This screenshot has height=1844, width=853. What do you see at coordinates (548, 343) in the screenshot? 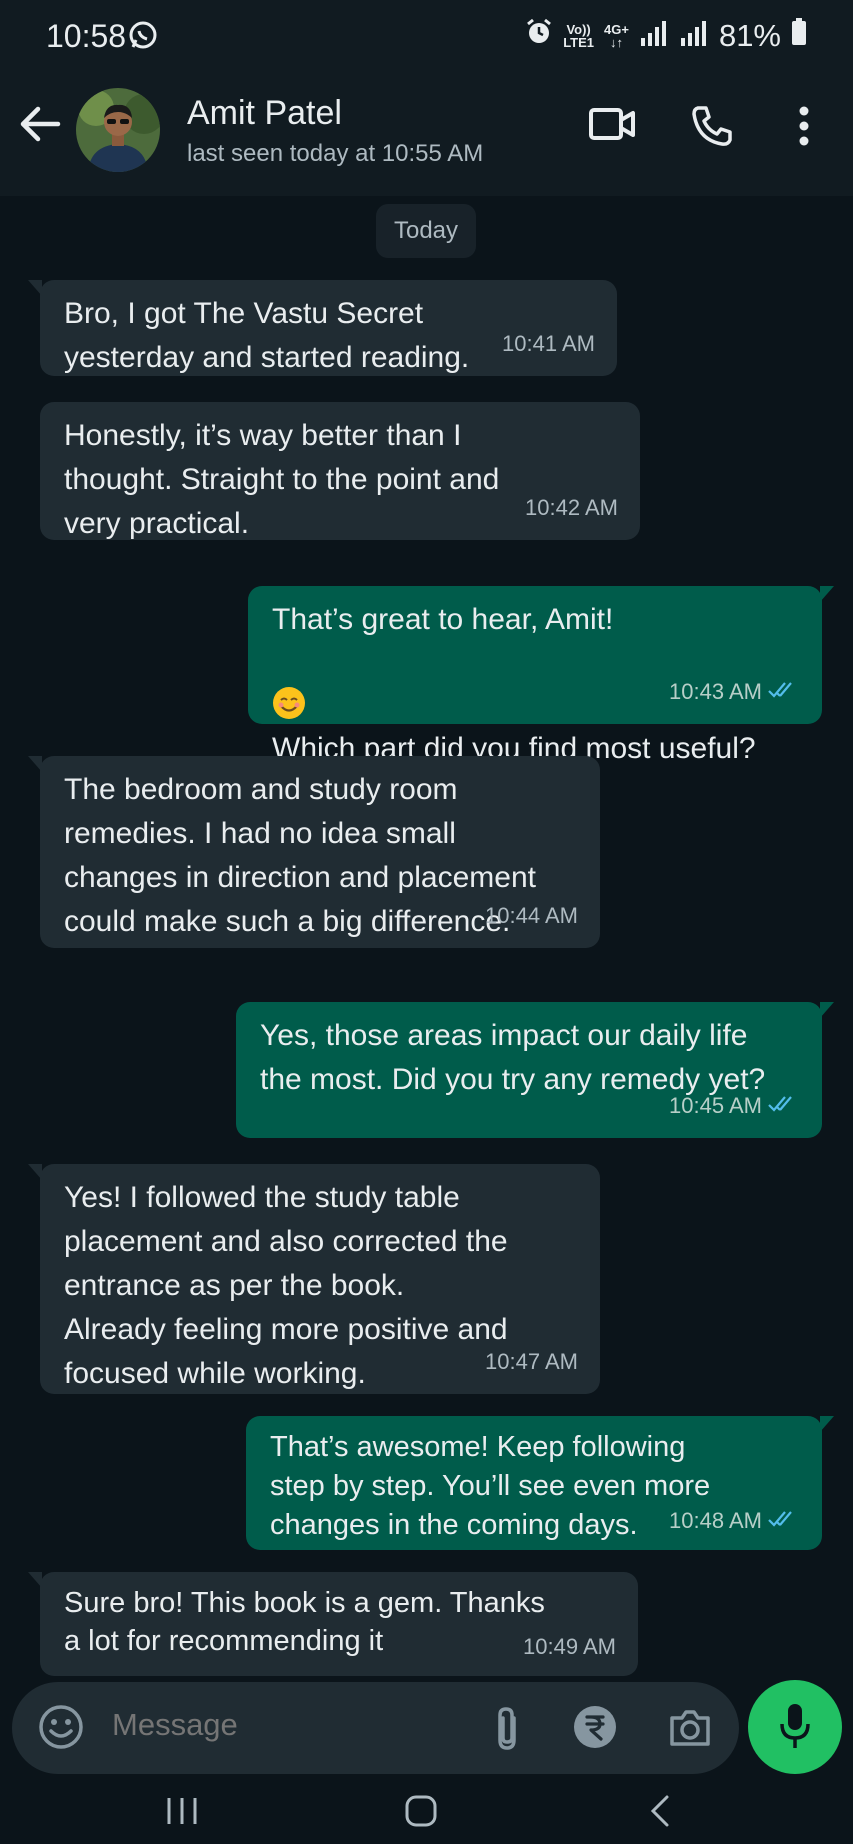
I see `message-time: 10:41 AM` at bounding box center [548, 343].